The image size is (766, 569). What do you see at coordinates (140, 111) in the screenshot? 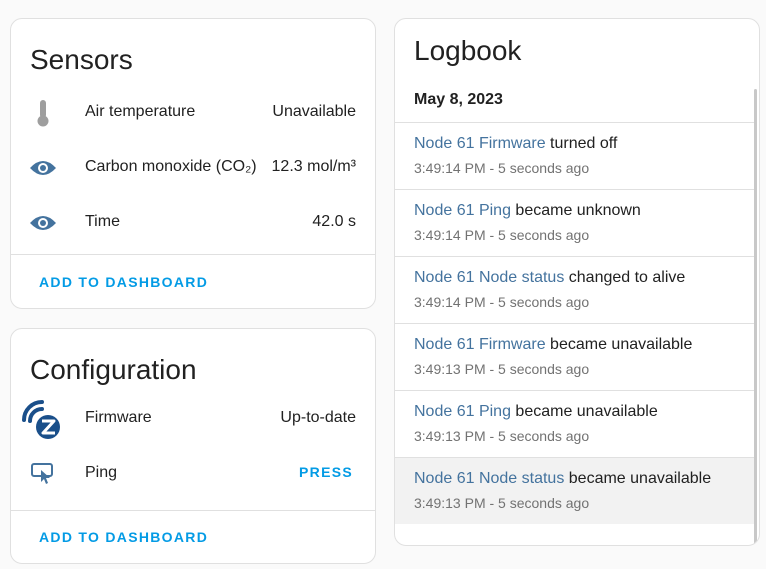
I see `sensor-name: Air temperature` at bounding box center [140, 111].